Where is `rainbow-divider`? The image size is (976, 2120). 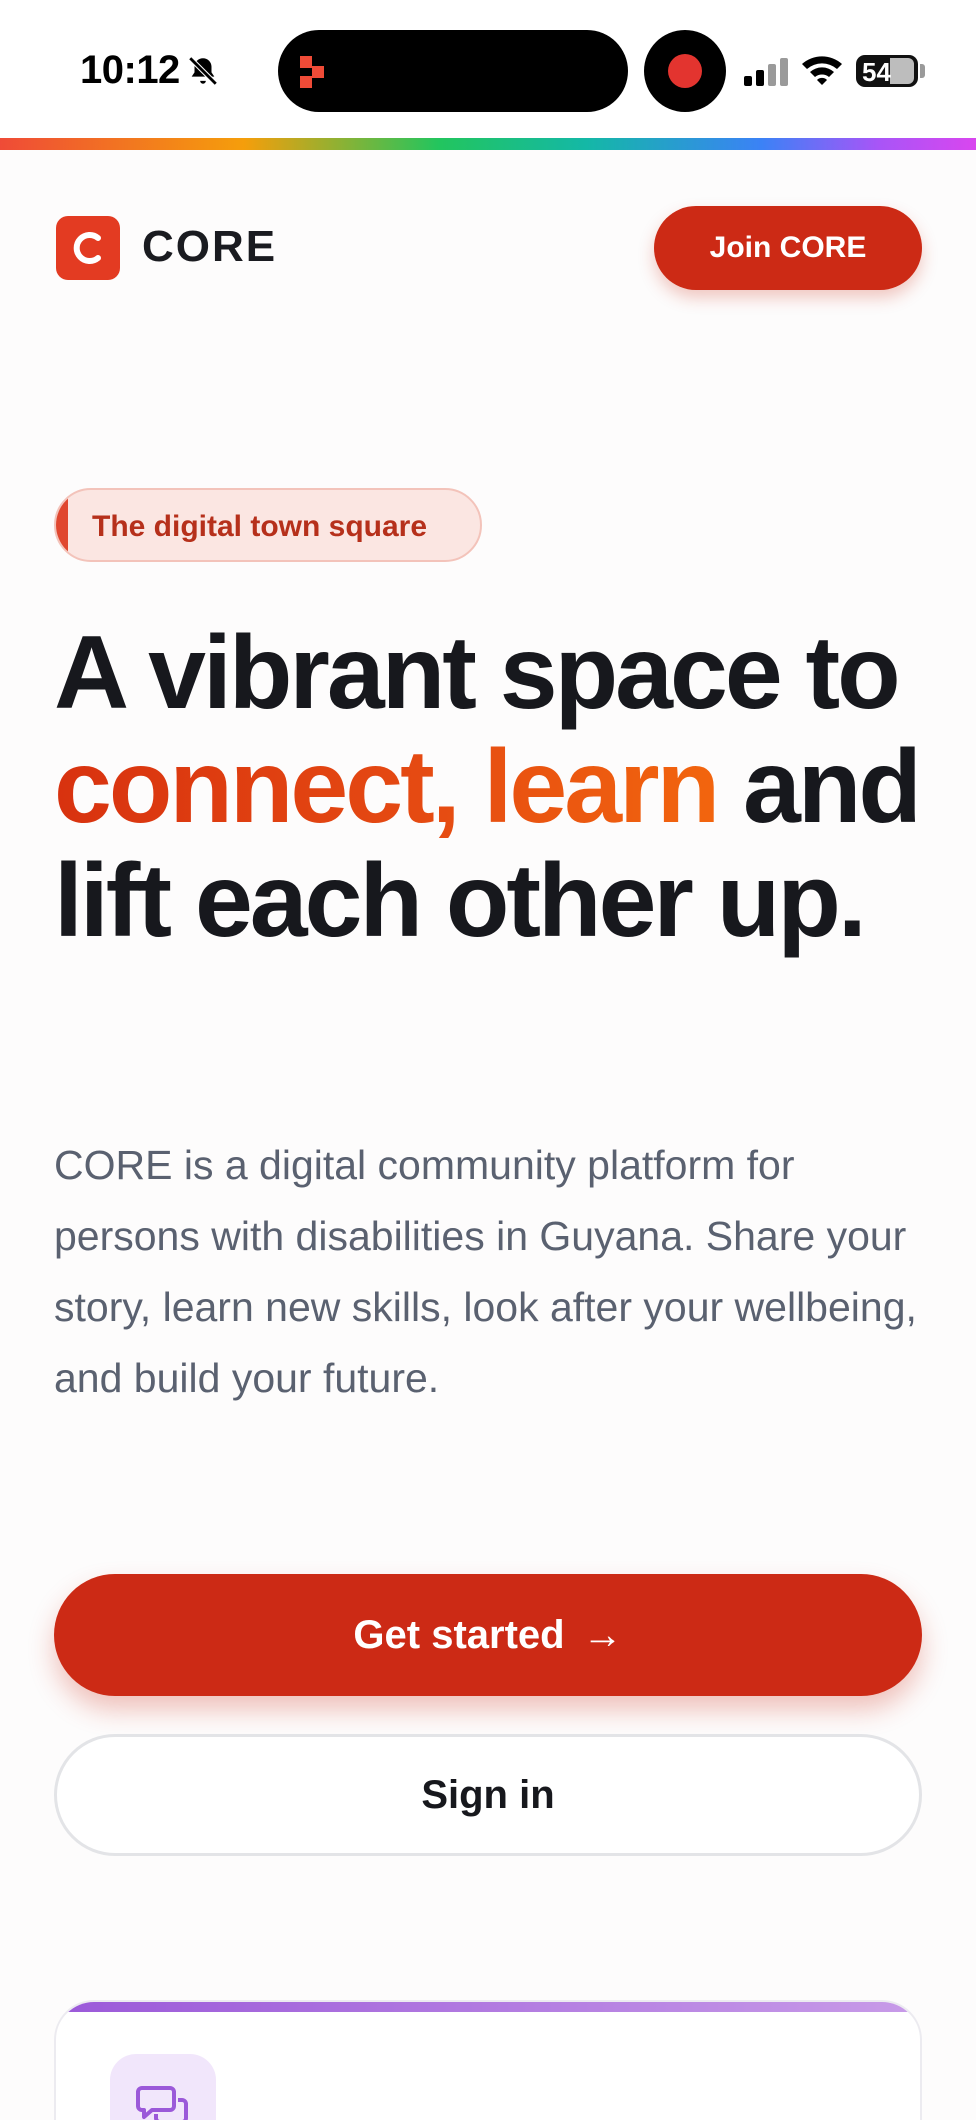
rainbow-divider is located at coordinates (488, 144).